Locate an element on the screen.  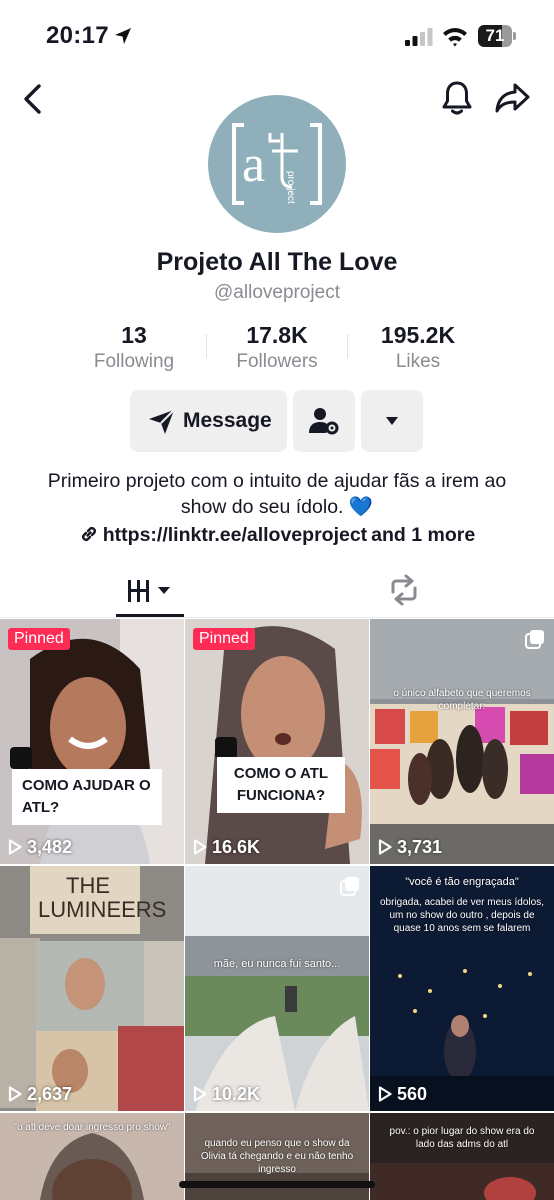
following-count: 13 is located at coordinates (134, 335).